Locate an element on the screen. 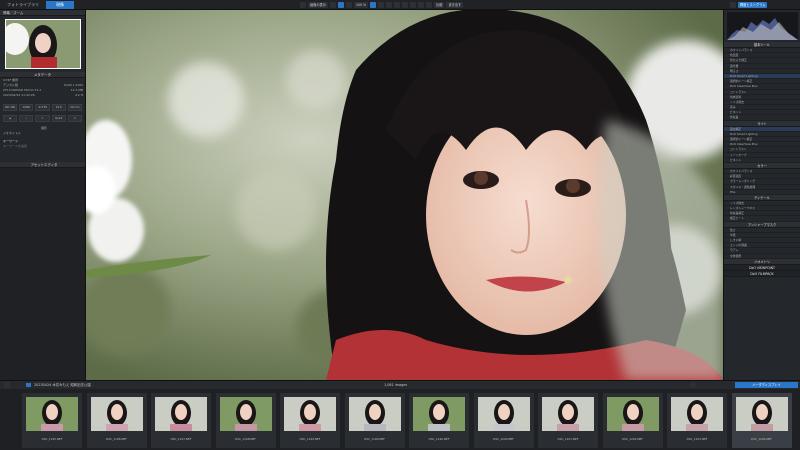  iso-value: ISO 160 is located at coordinates (10, 107).